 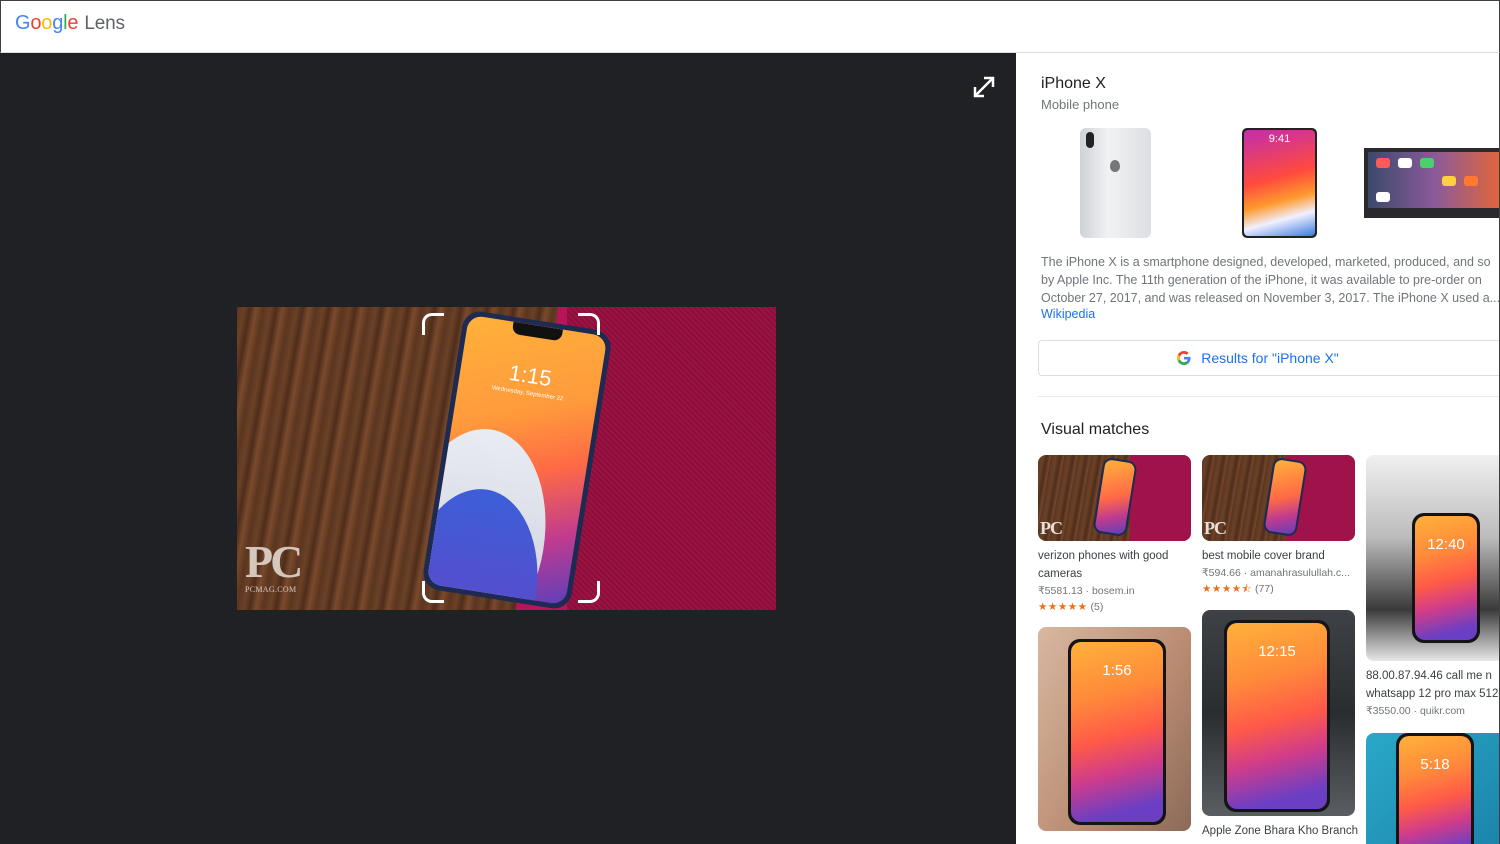 I want to click on phone-image: 12:15, so click(x=1277, y=716).